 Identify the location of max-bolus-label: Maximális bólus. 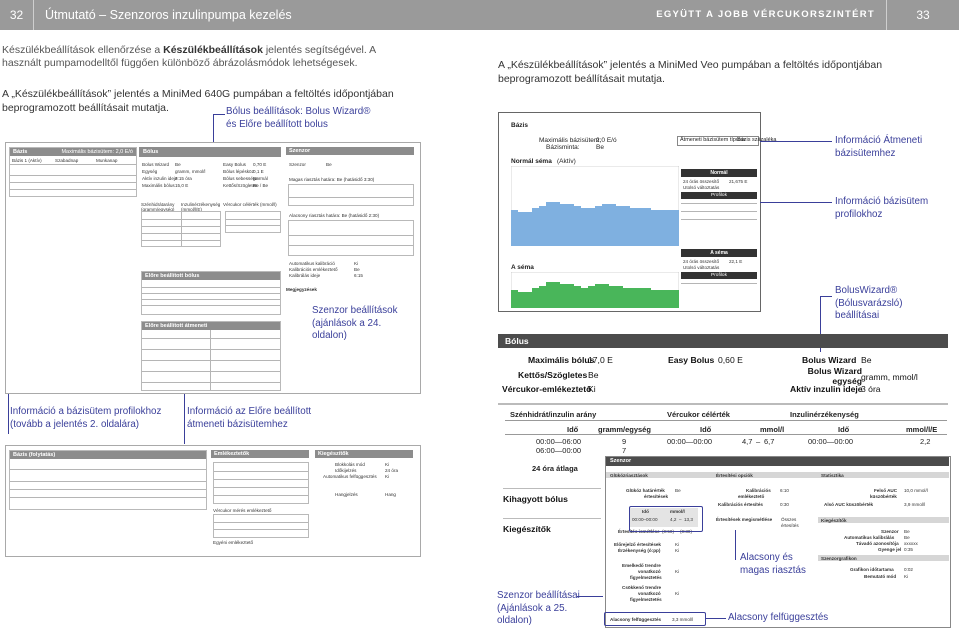
(158, 185).